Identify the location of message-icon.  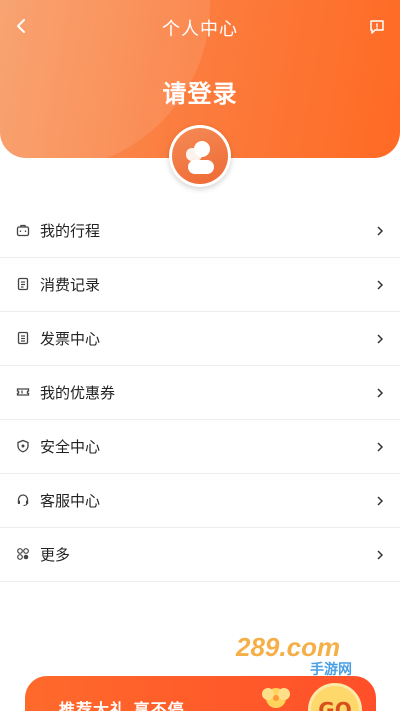
(377, 27).